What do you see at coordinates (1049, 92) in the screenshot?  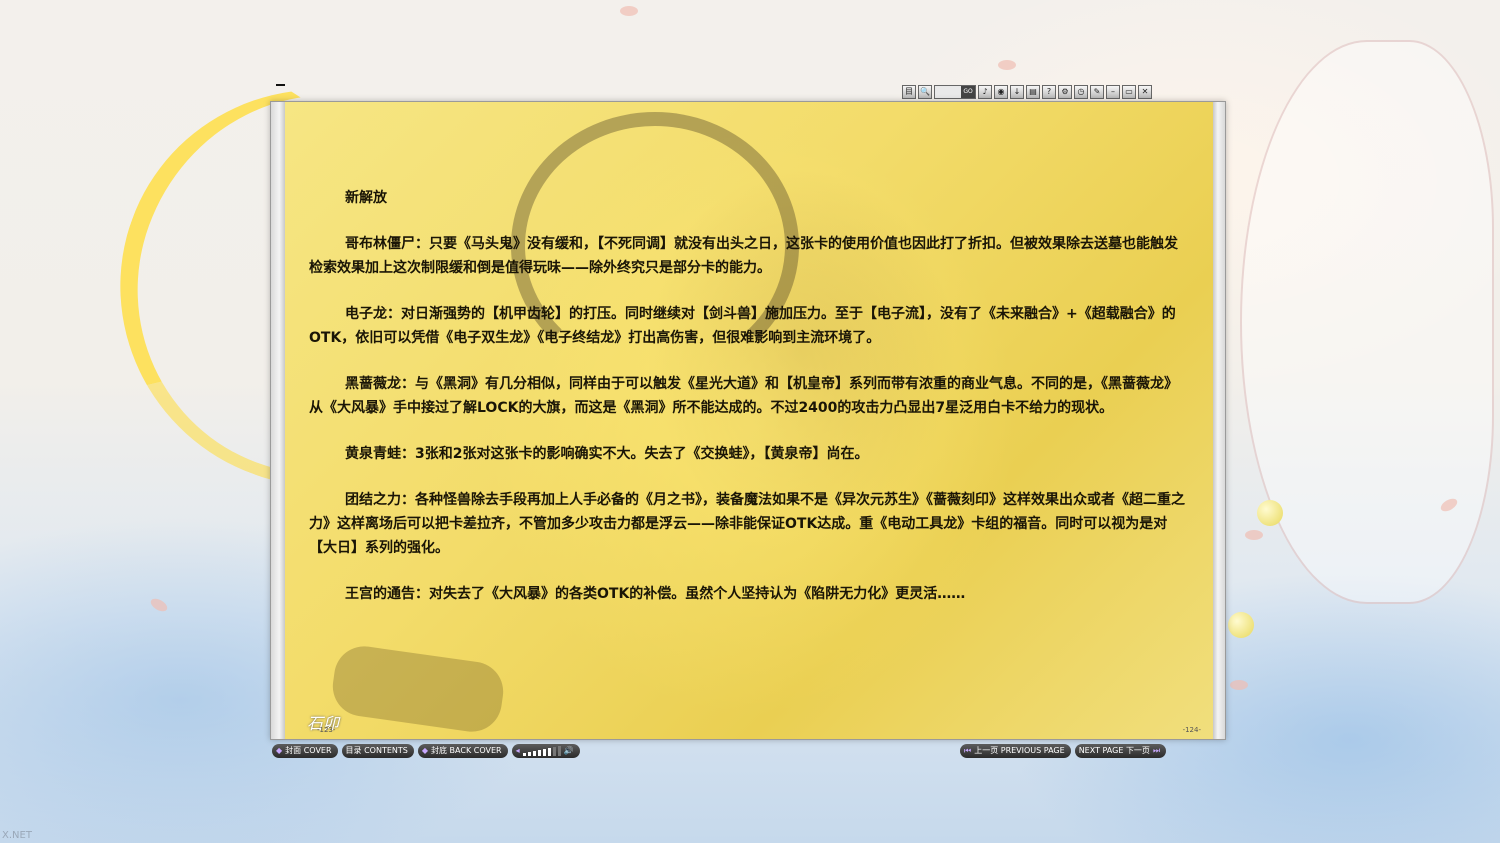 I see `help-icon: ?` at bounding box center [1049, 92].